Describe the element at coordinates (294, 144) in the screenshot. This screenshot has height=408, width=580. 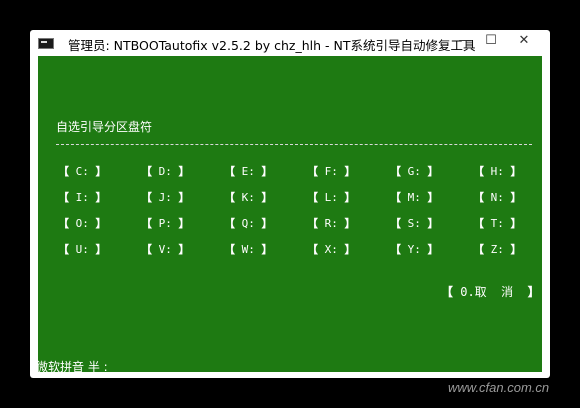
I see `dashed-separator` at that location.